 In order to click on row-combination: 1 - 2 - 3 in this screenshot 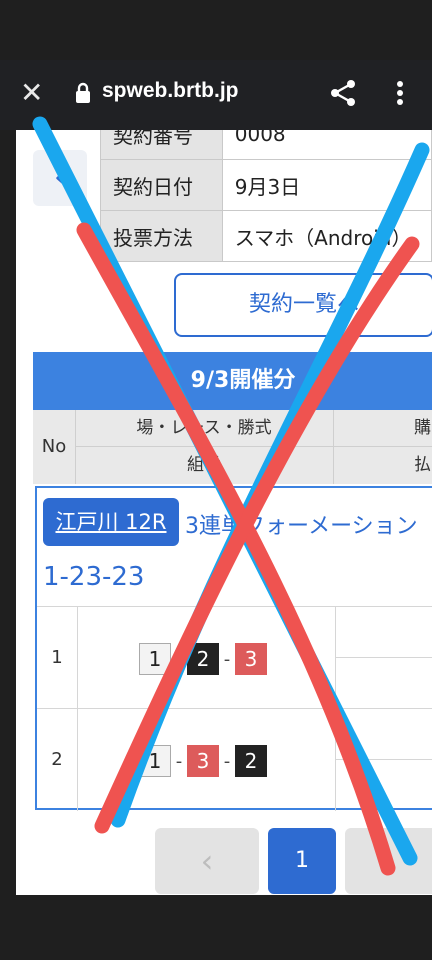, I will do `click(206, 658)`.